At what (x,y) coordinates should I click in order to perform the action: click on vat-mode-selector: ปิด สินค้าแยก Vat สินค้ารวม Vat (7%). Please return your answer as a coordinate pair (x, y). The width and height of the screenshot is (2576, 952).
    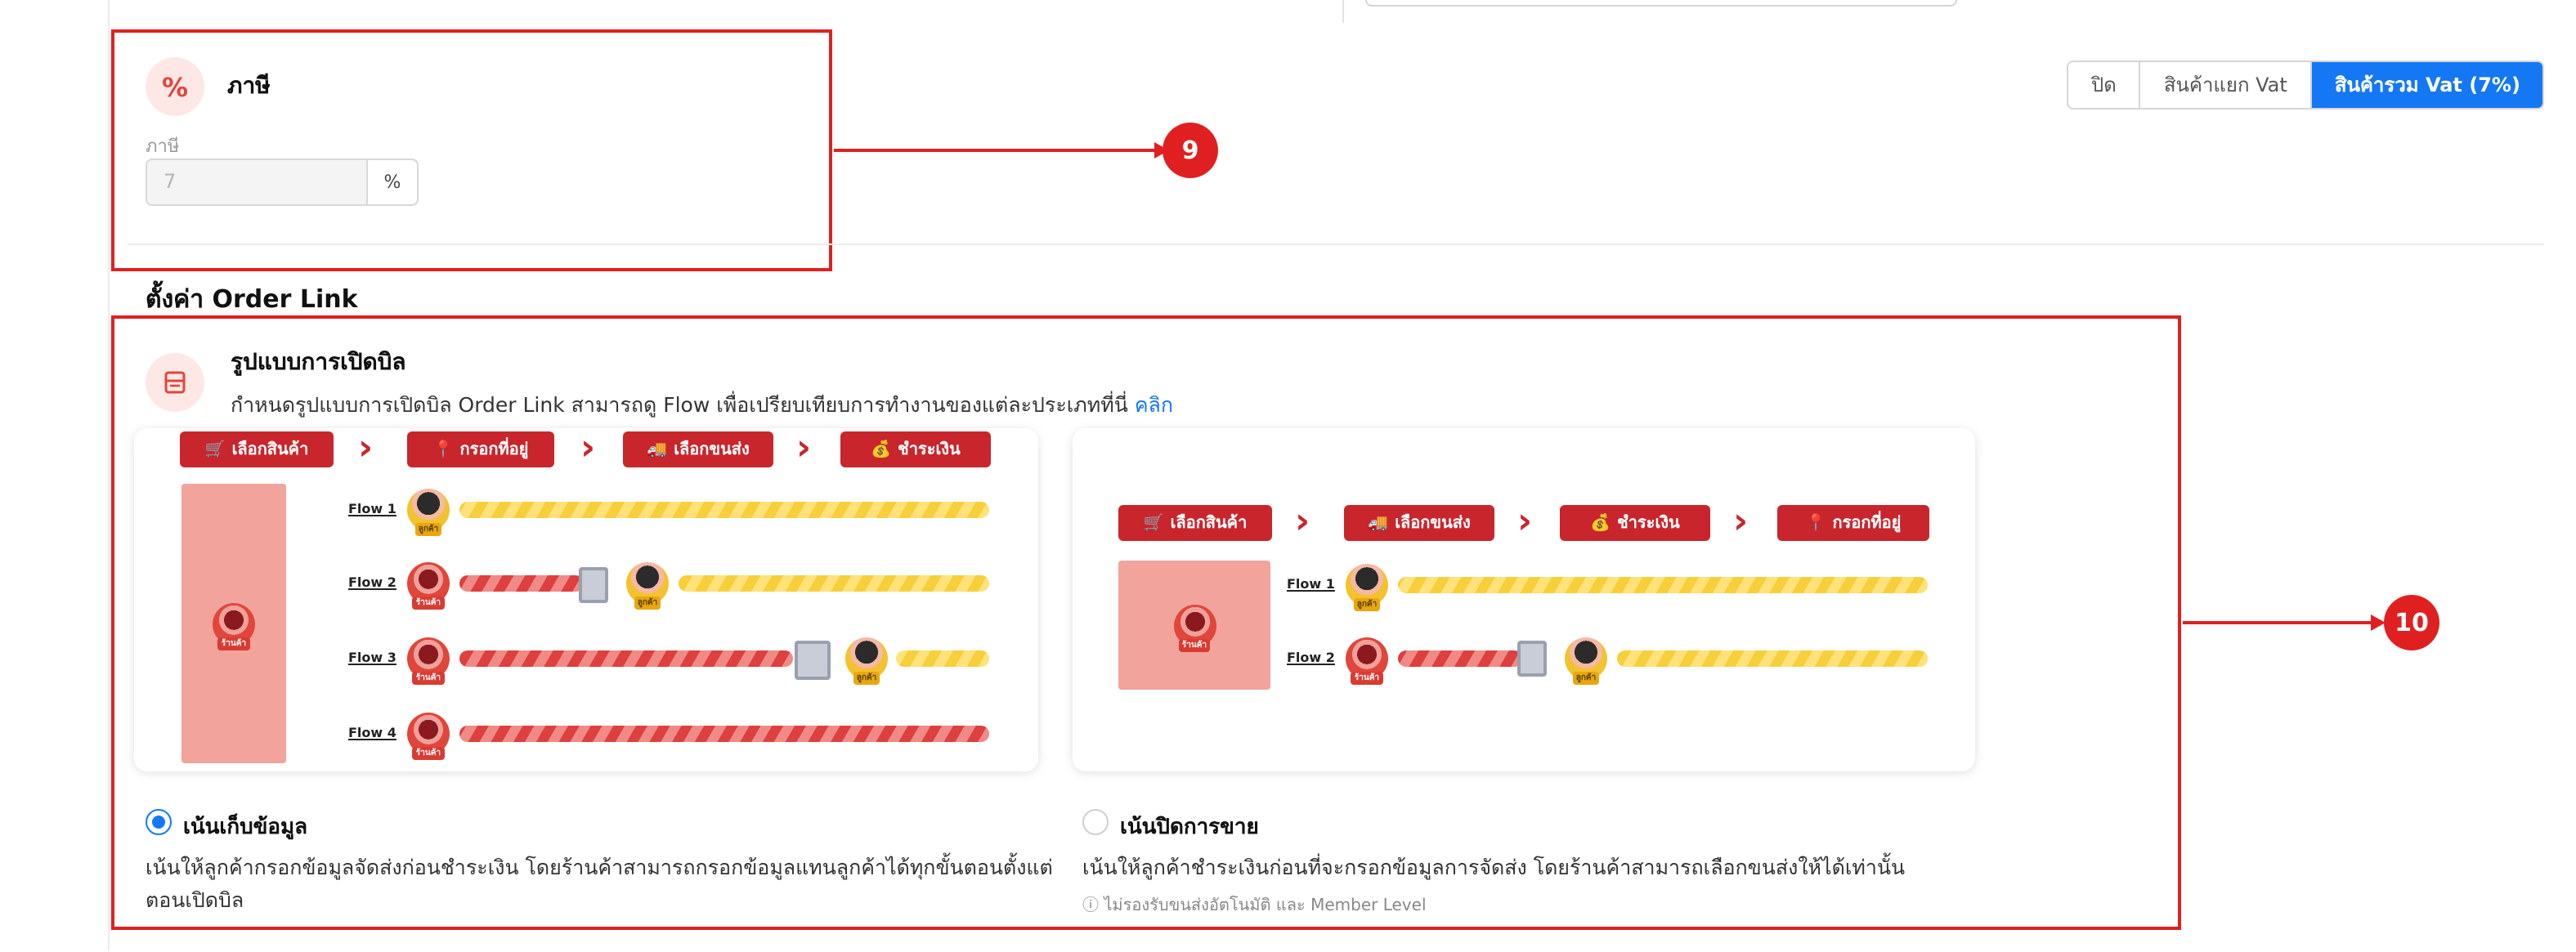
    Looking at the image, I should click on (2306, 85).